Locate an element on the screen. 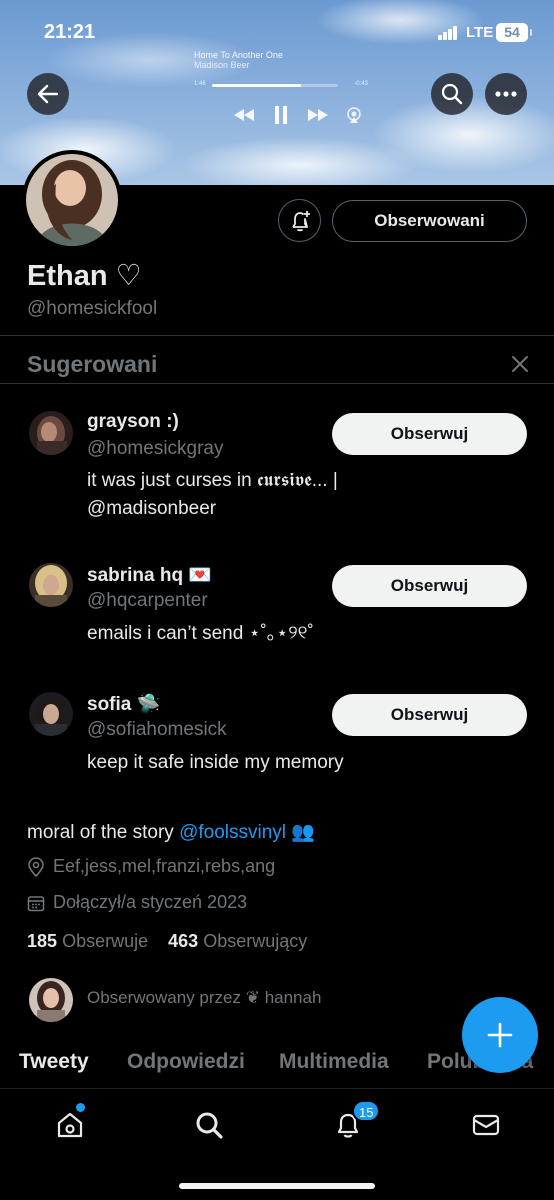  notifications-badge: 15 is located at coordinates (366, 1111).